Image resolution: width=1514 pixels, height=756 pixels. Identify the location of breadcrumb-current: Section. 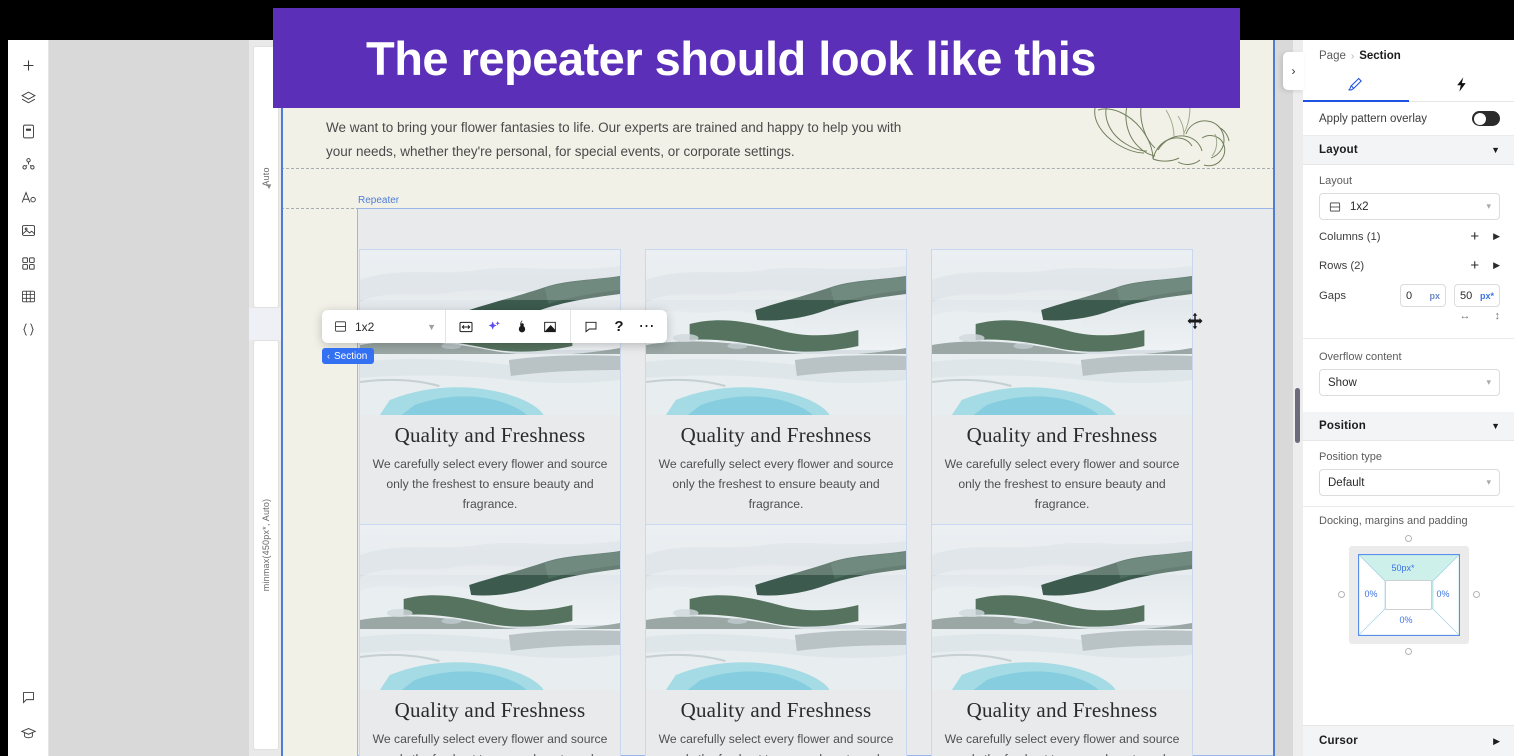
(1380, 56).